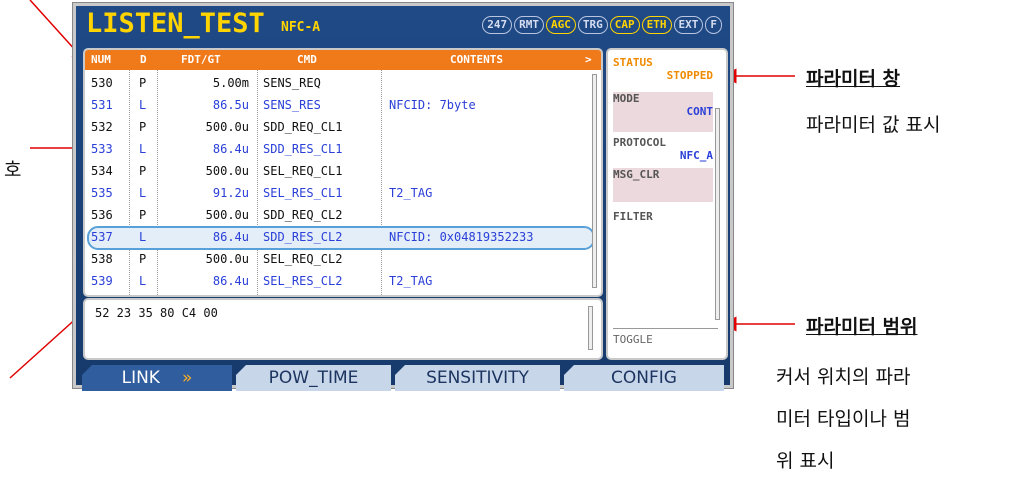  I want to click on table-row: 533 L 86.4u SDD_RES_CL1, so click(343, 149).